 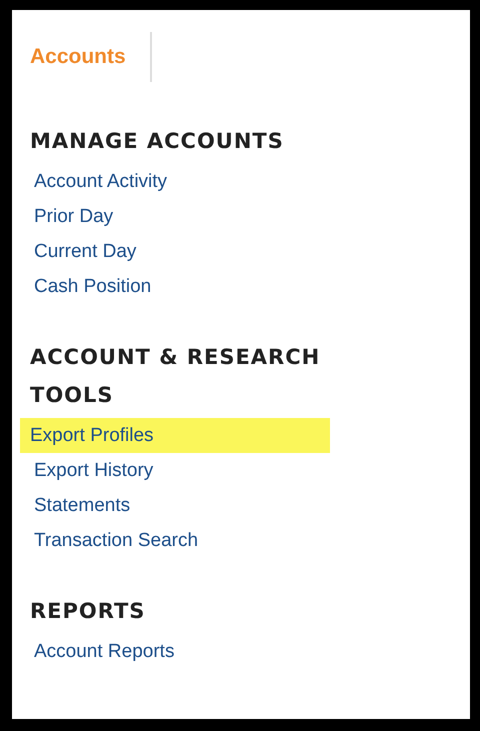 I want to click on menu-link: Cash Position, so click(x=91, y=286).